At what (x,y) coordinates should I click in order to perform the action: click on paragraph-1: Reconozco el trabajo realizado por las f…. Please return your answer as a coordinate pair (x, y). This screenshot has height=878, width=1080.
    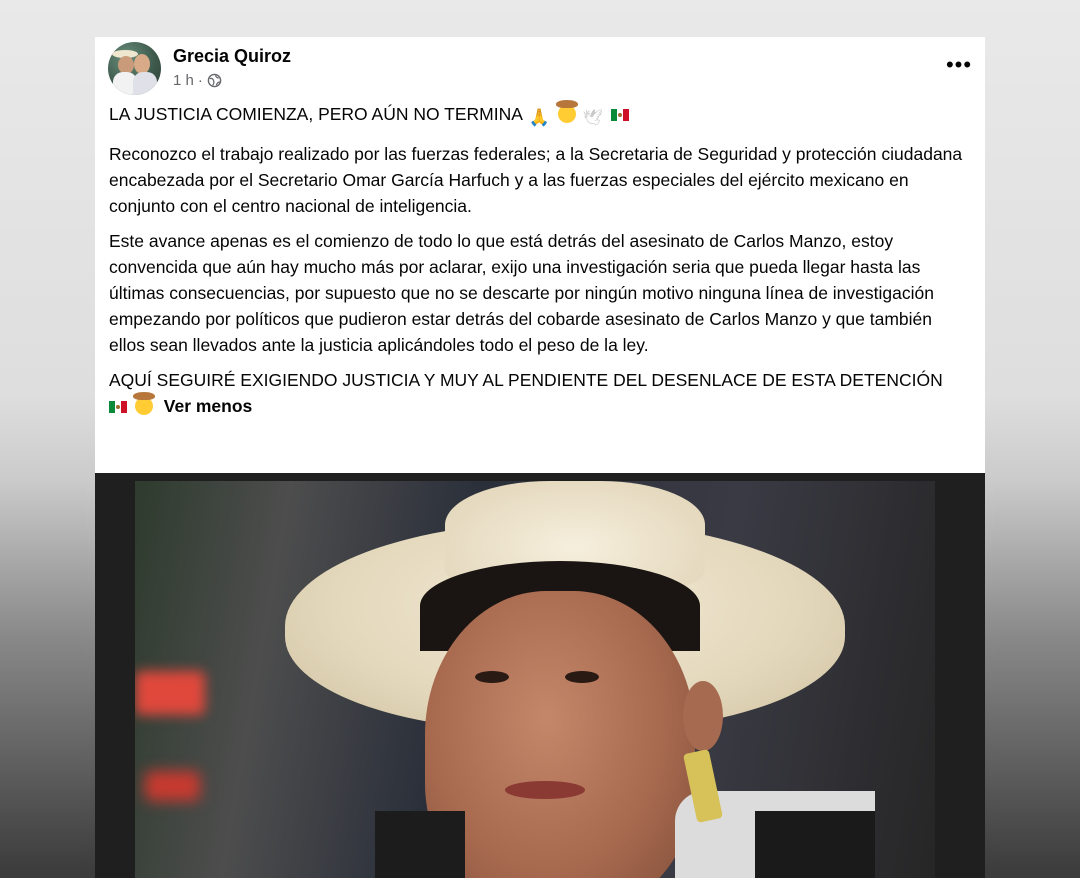
    Looking at the image, I should click on (536, 180).